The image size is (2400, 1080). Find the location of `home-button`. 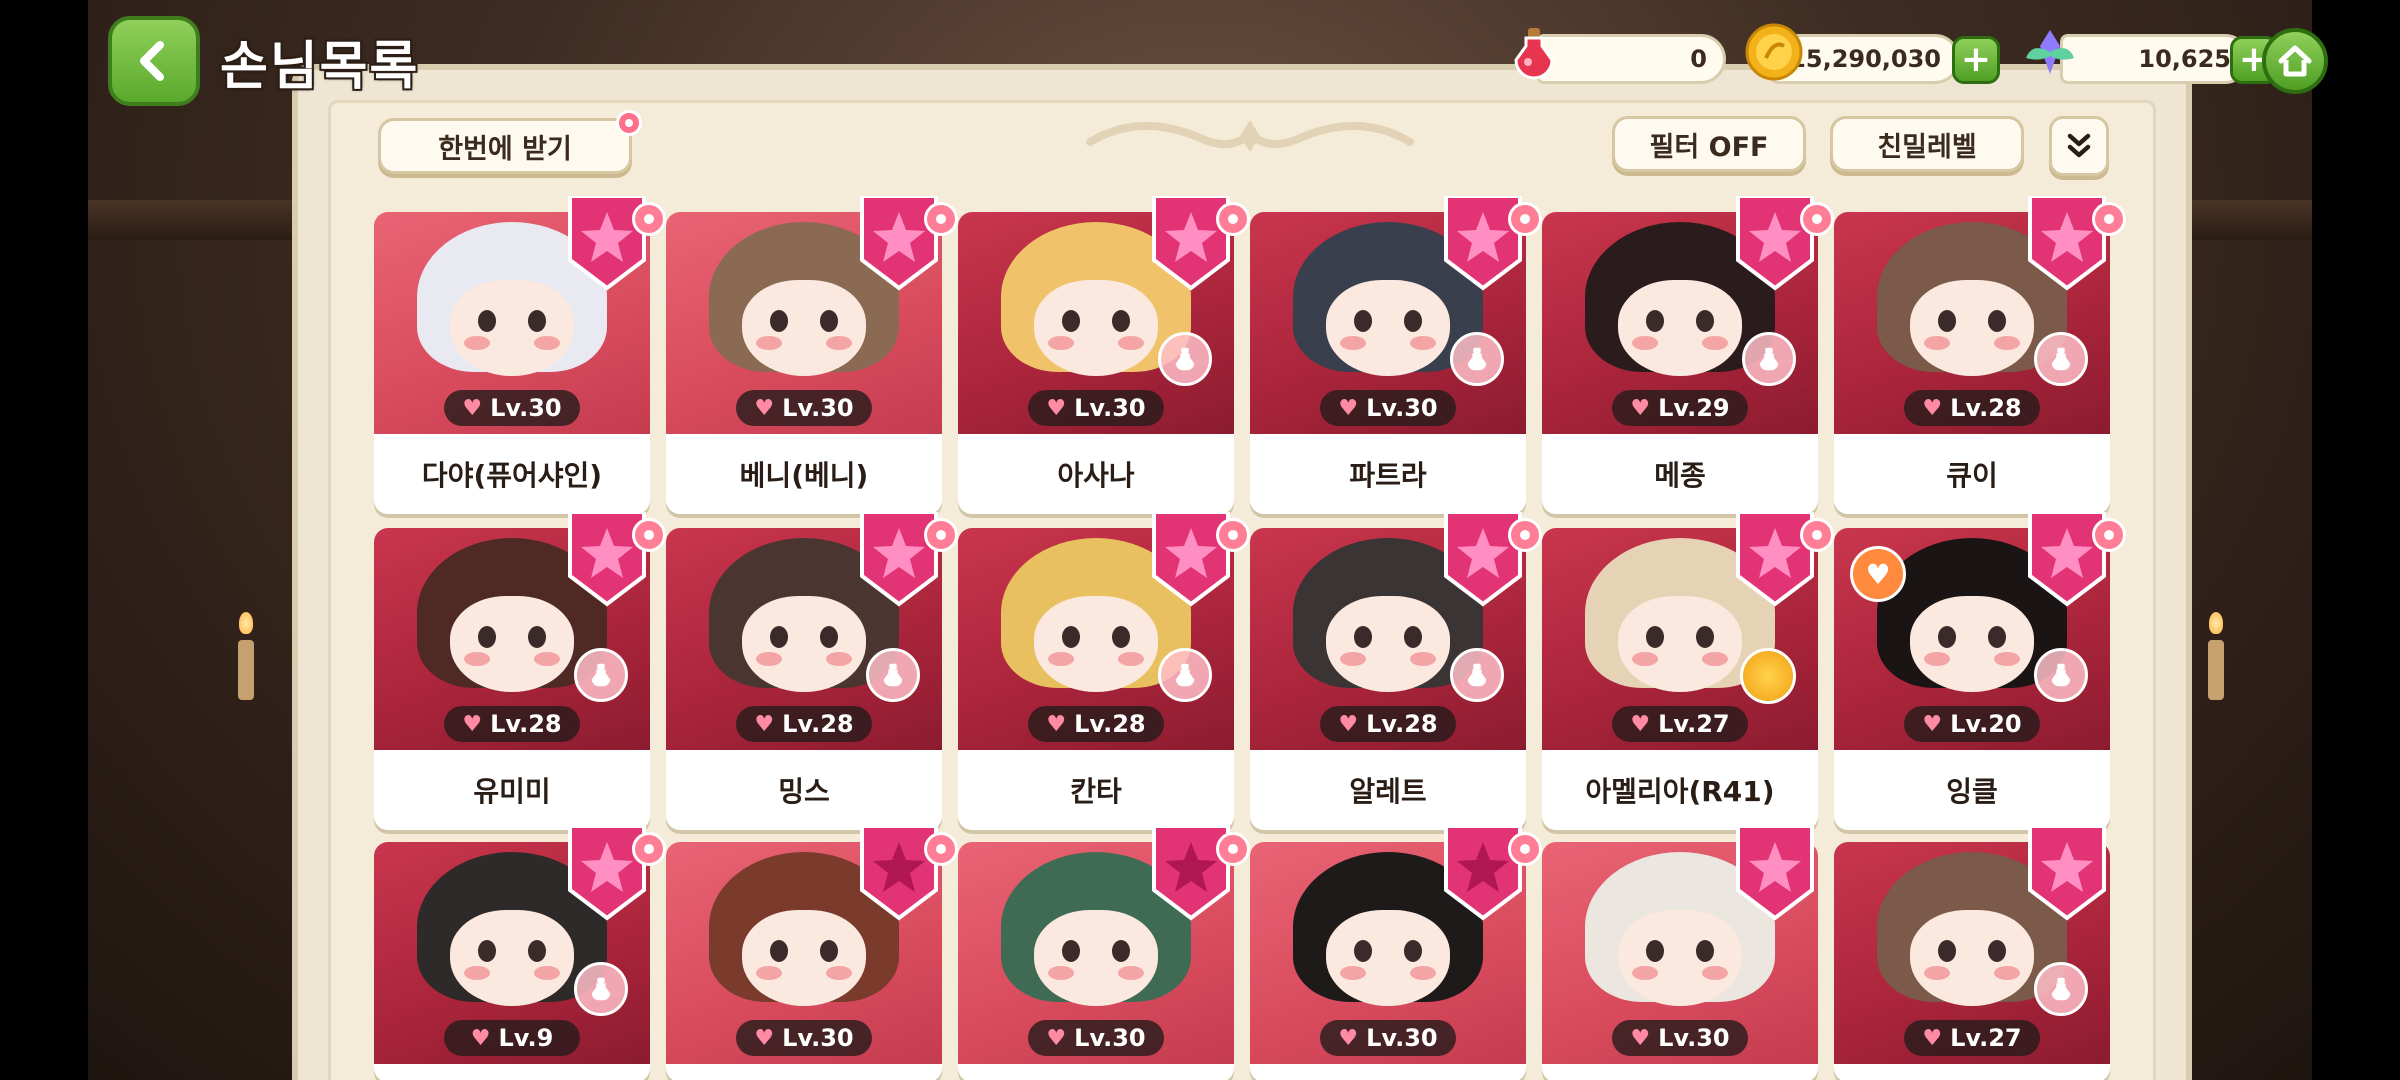

home-button is located at coordinates (2295, 61).